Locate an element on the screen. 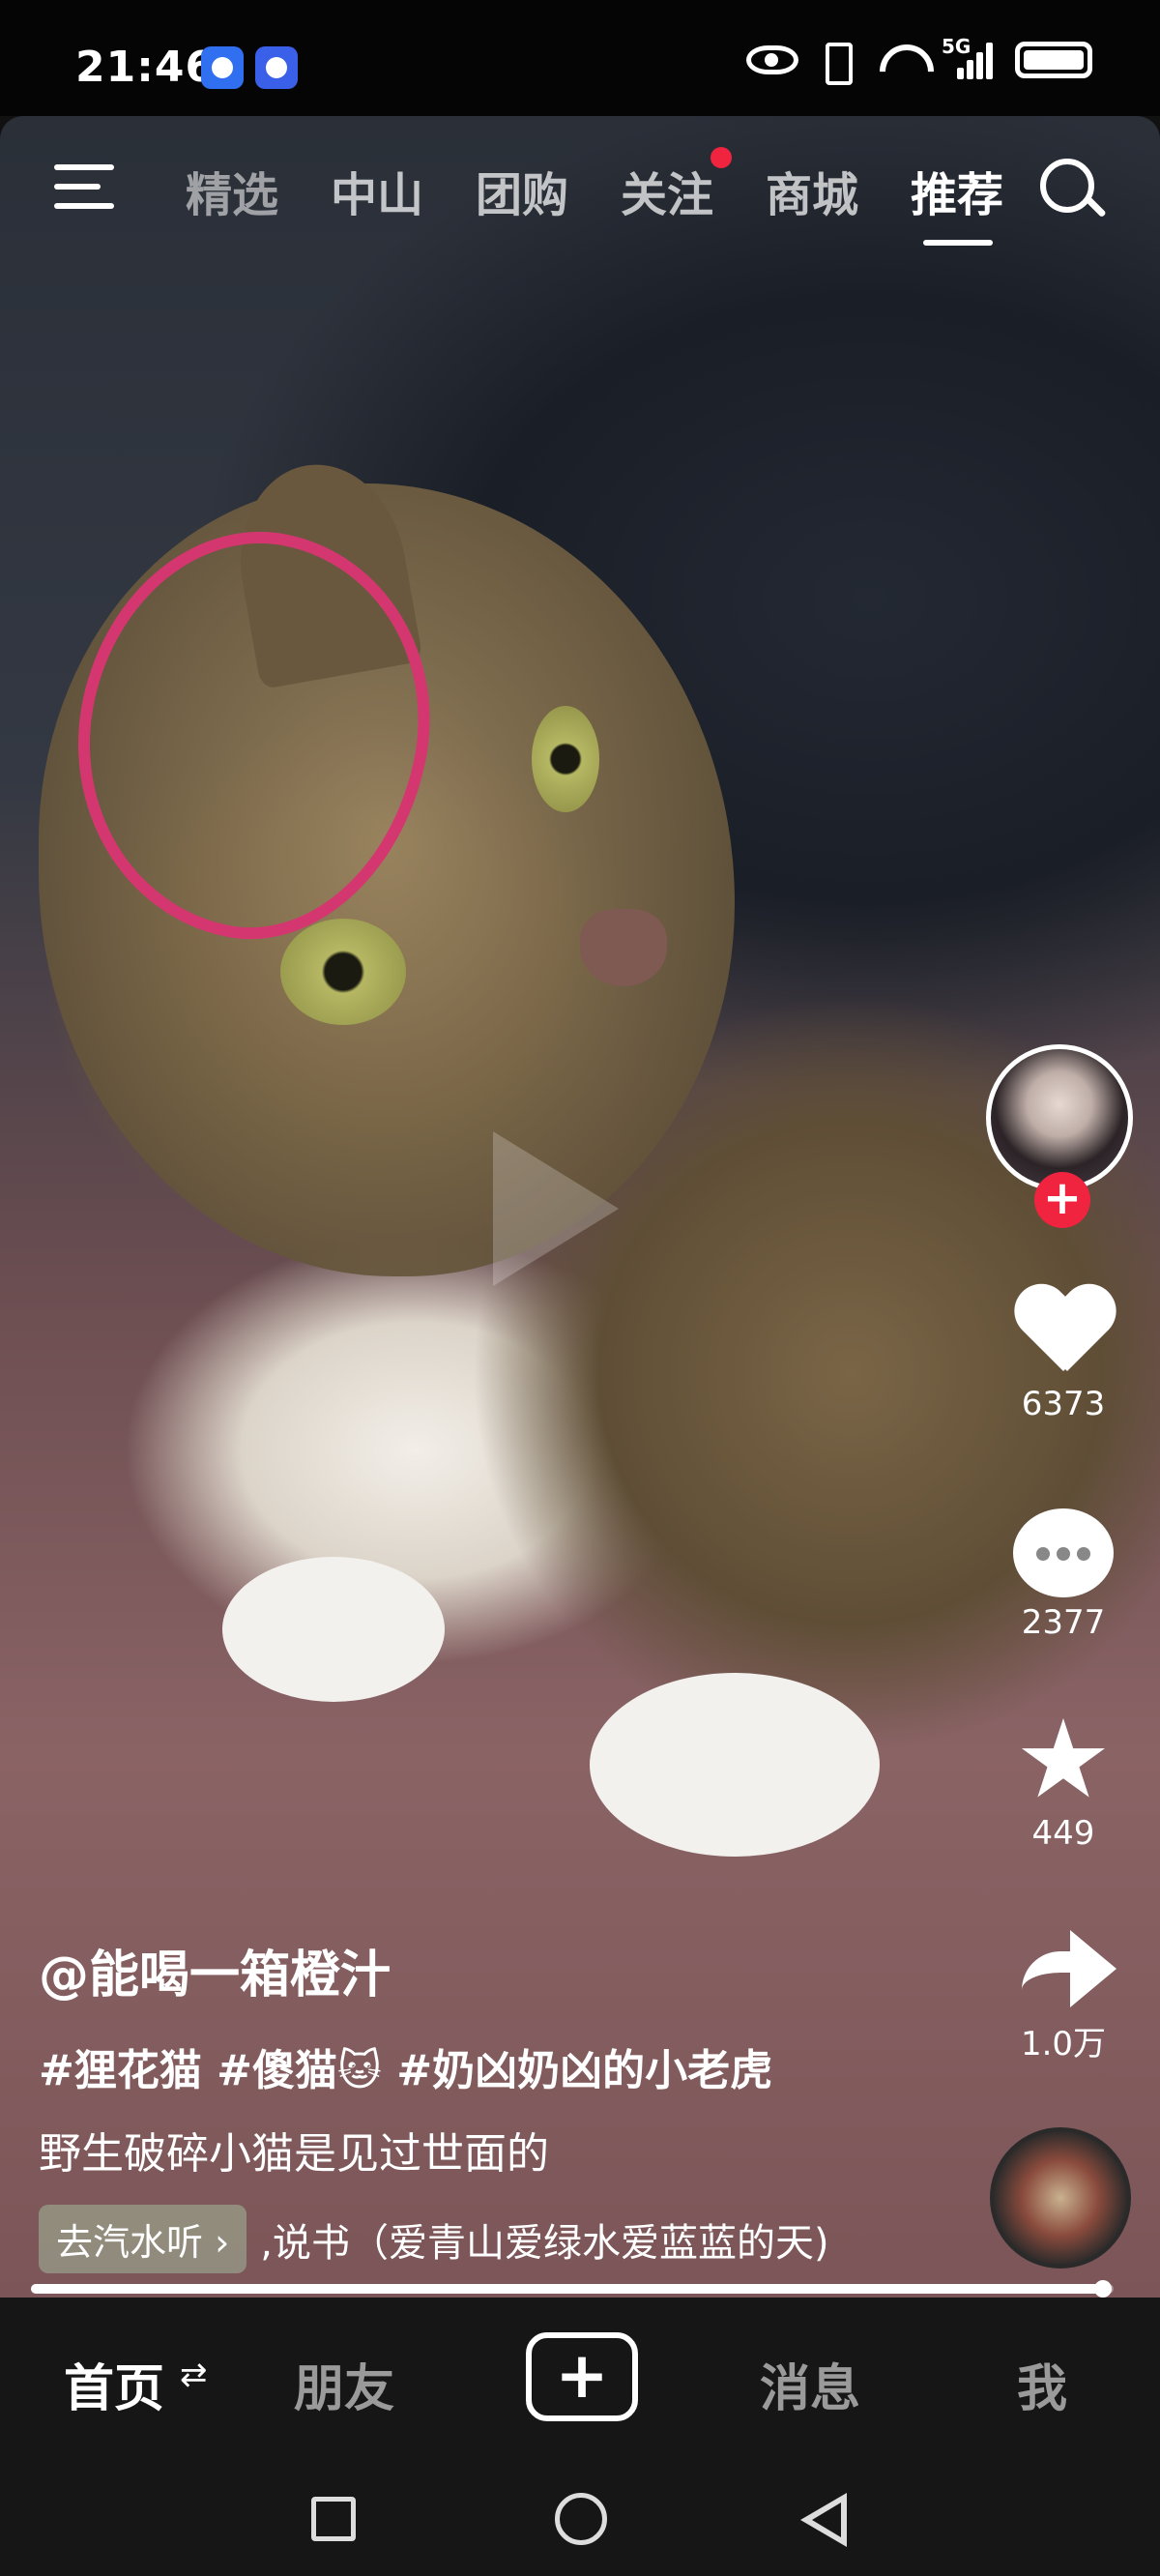 The image size is (1160, 2576). wifi-icon is located at coordinates (901, 60).